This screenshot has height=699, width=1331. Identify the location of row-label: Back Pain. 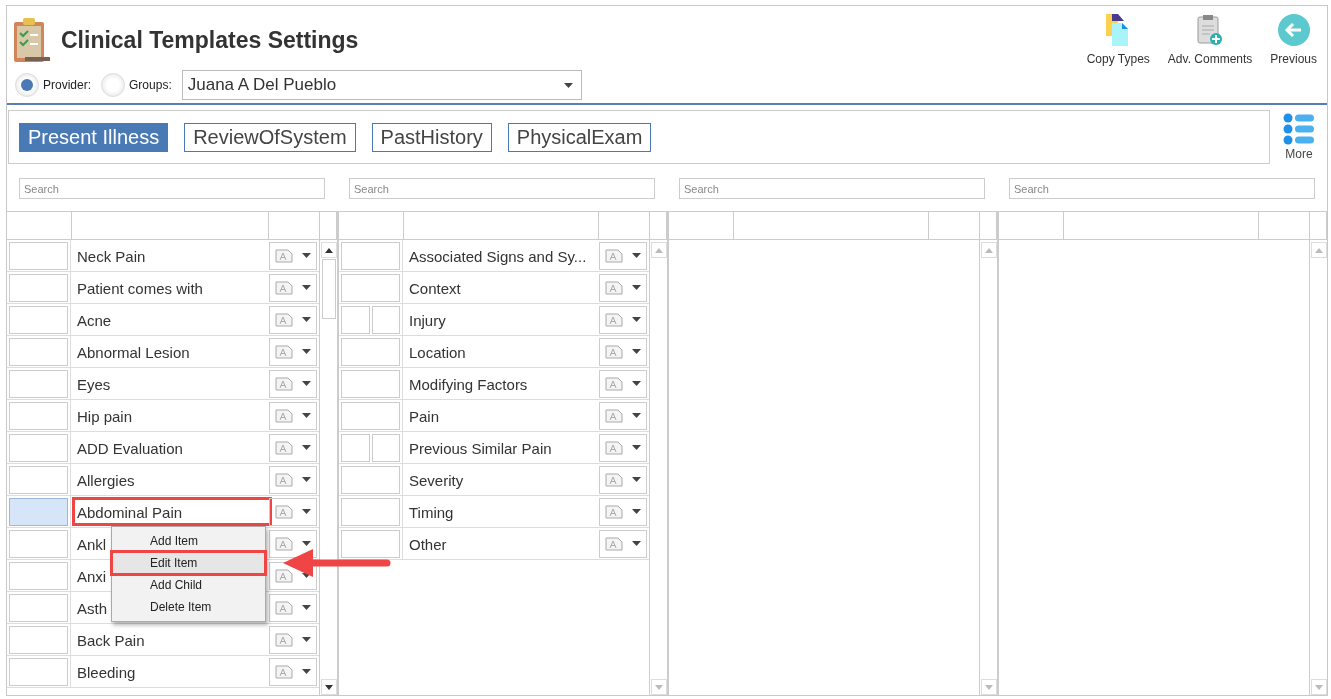
(111, 639).